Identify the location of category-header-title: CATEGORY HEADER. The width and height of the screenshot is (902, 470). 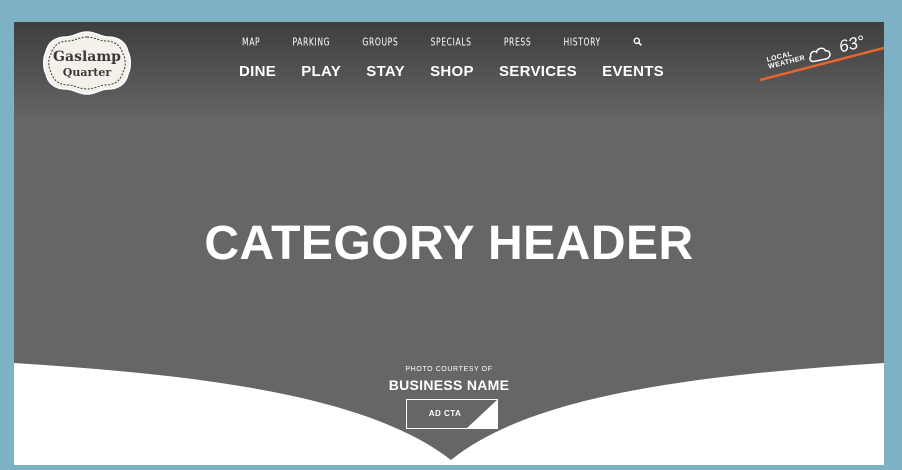
(449, 243).